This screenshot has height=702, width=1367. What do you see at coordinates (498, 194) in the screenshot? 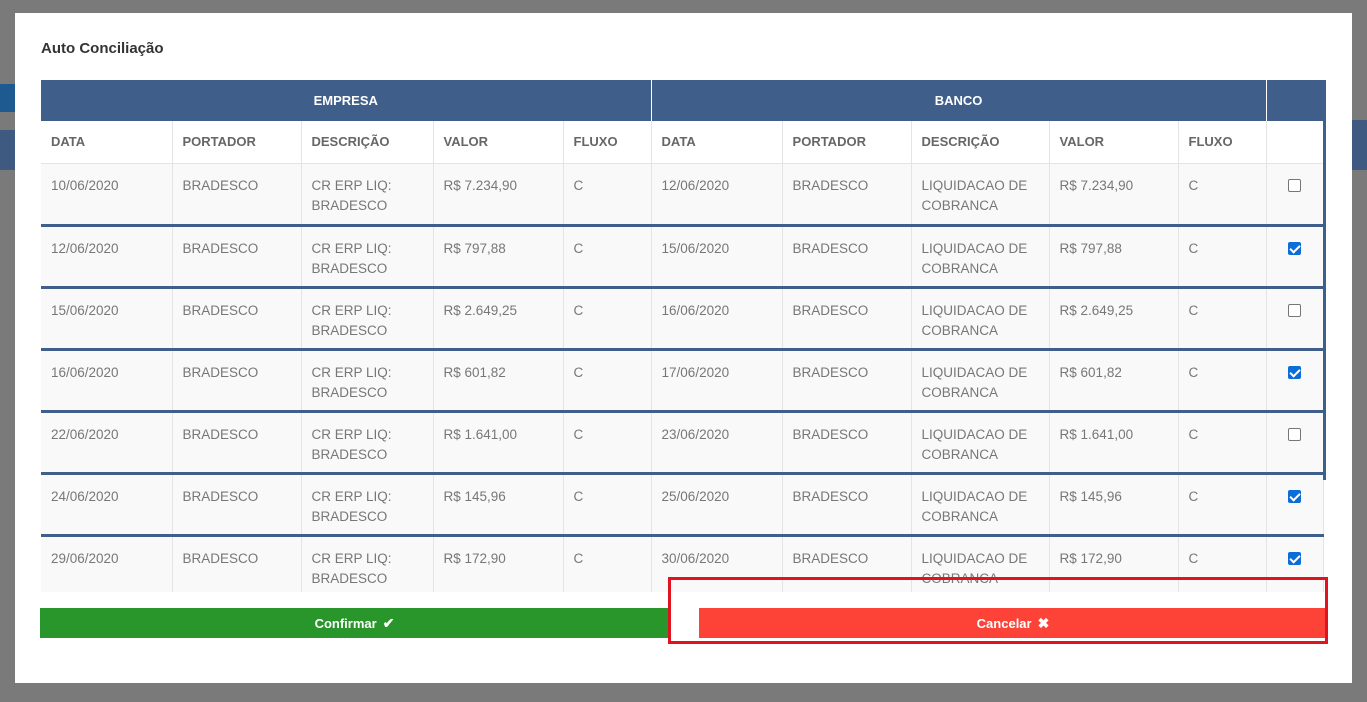
I see `cell-e-valor: R$ 7.234,90` at bounding box center [498, 194].